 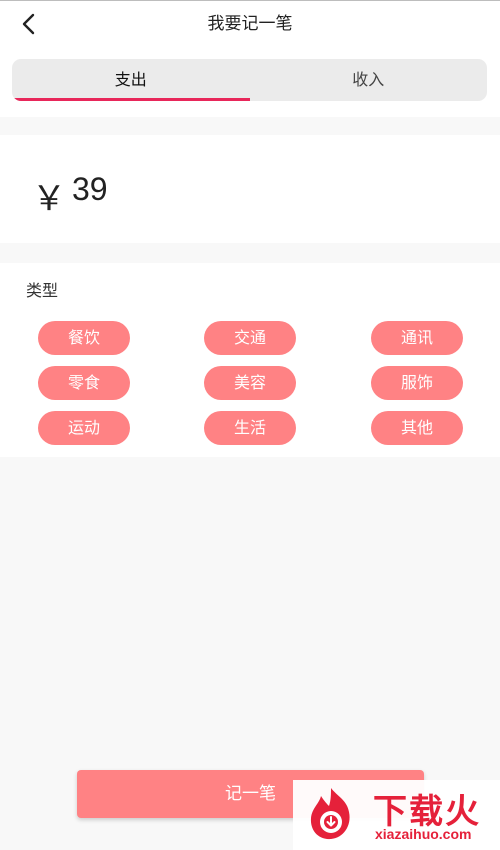 What do you see at coordinates (90, 189) in the screenshot?
I see `amount-value: 39` at bounding box center [90, 189].